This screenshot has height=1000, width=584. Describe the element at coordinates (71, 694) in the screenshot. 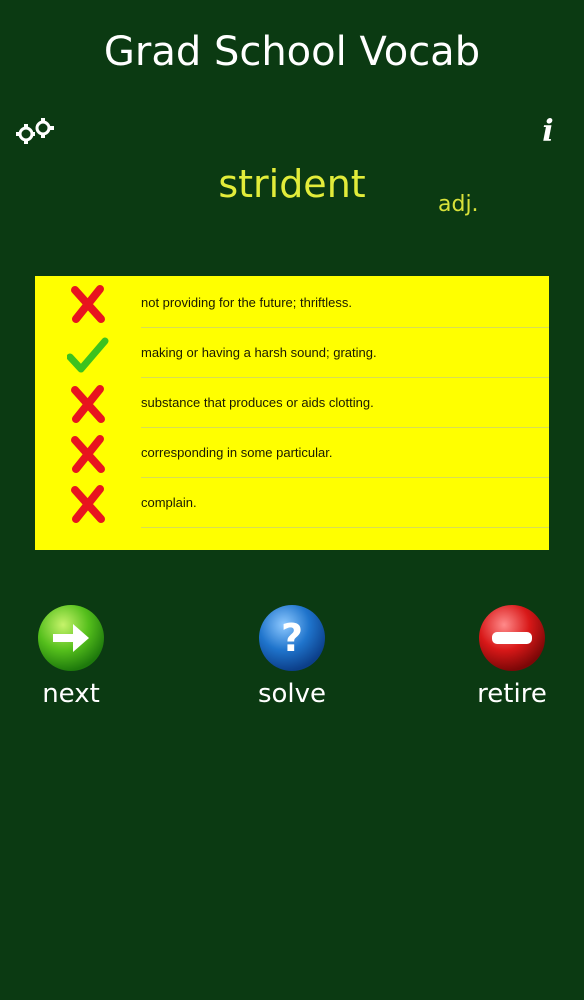

I see `next-label: next` at that location.